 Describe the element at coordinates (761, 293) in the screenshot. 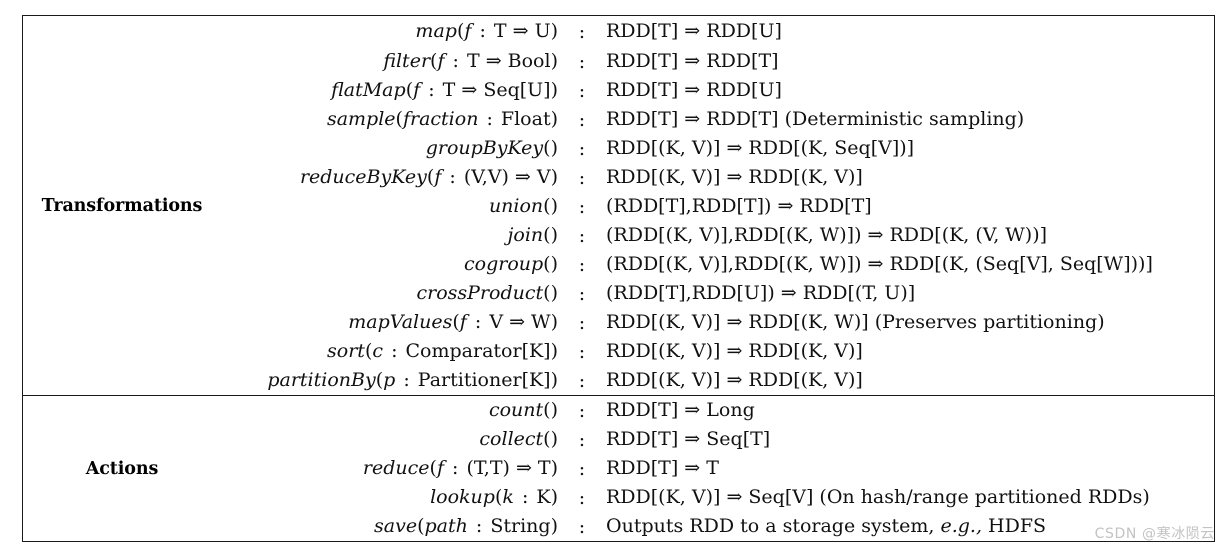

I see `api-type: (RDD[T],RDD[U]) ⇒ RDD[(T, U)]` at that location.